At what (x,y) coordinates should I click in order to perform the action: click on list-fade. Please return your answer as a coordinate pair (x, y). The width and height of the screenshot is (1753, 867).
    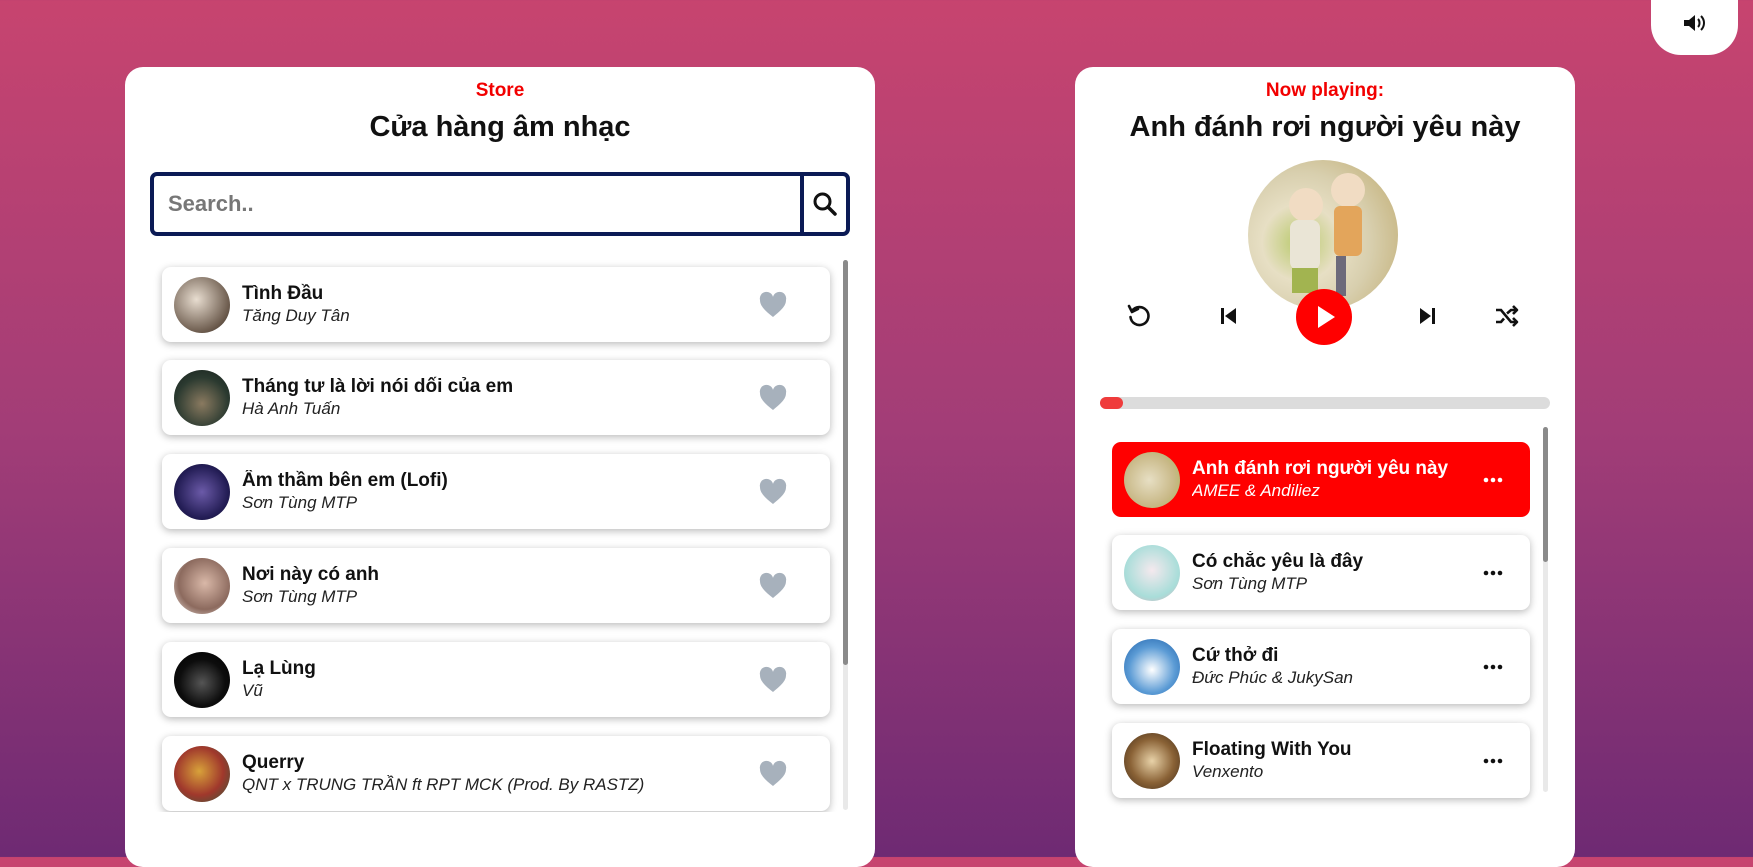
    Looking at the image, I should click on (500, 839).